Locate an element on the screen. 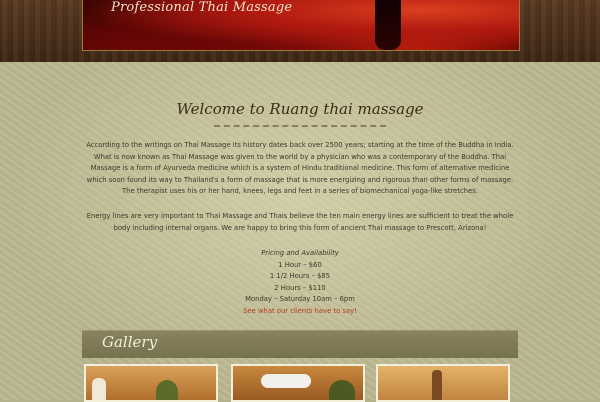 Image resolution: width=600 pixels, height=402 pixels. gallery-header: Gallery is located at coordinates (300, 344).